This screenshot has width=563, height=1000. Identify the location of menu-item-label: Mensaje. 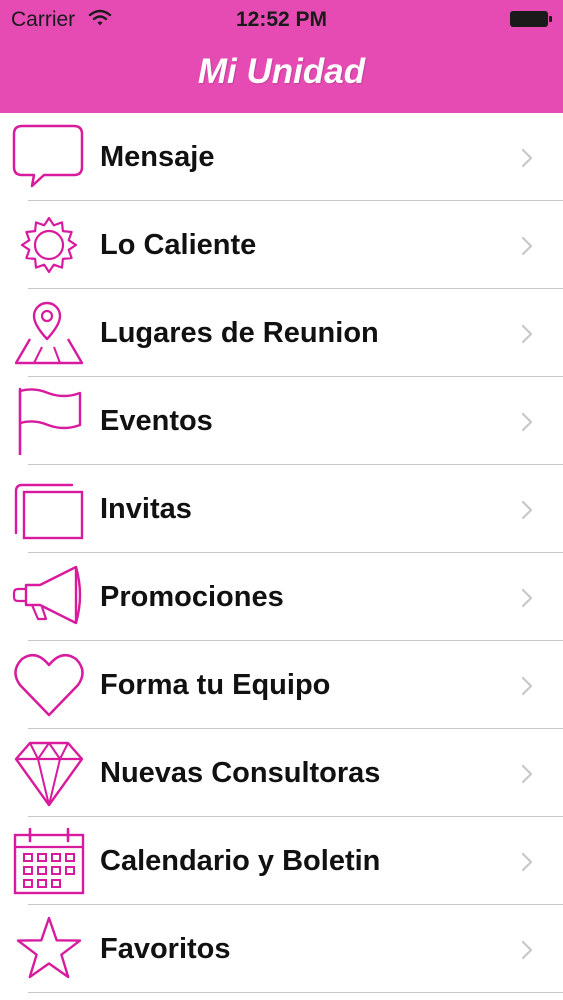
(157, 157).